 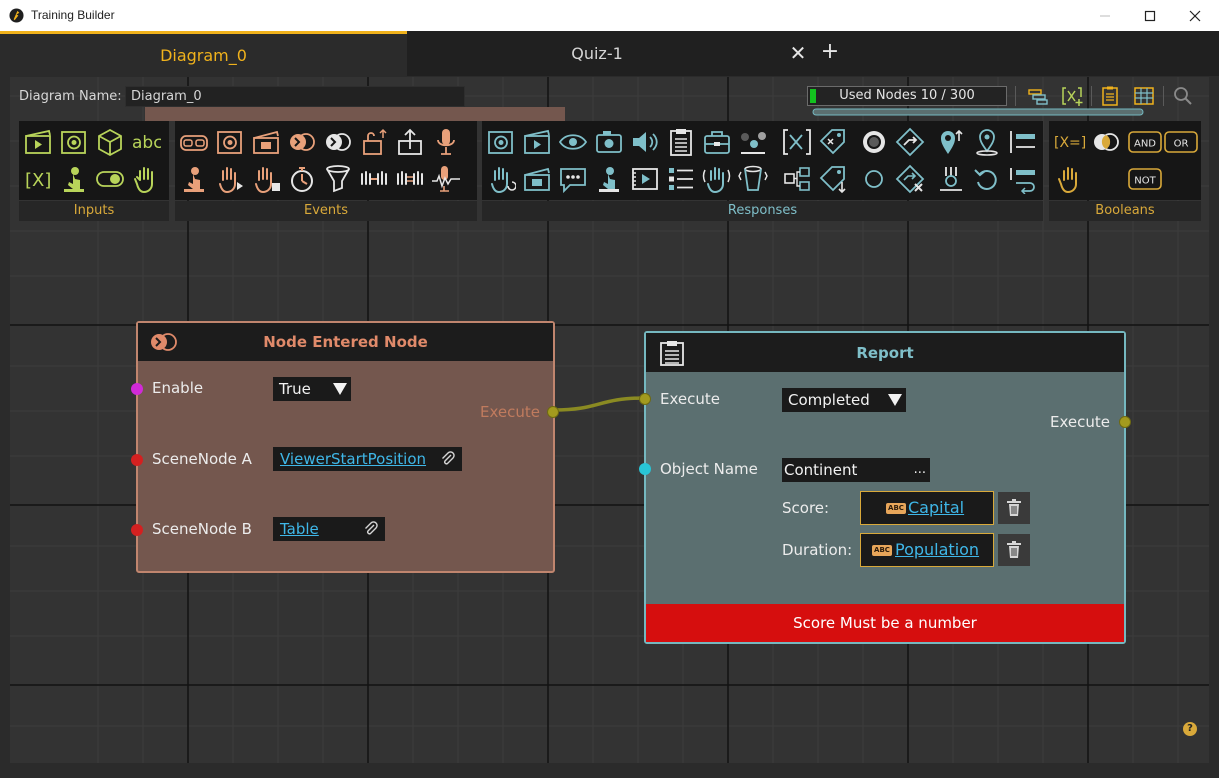 I want to click on touch-response-icon, so click(x=609, y=179).